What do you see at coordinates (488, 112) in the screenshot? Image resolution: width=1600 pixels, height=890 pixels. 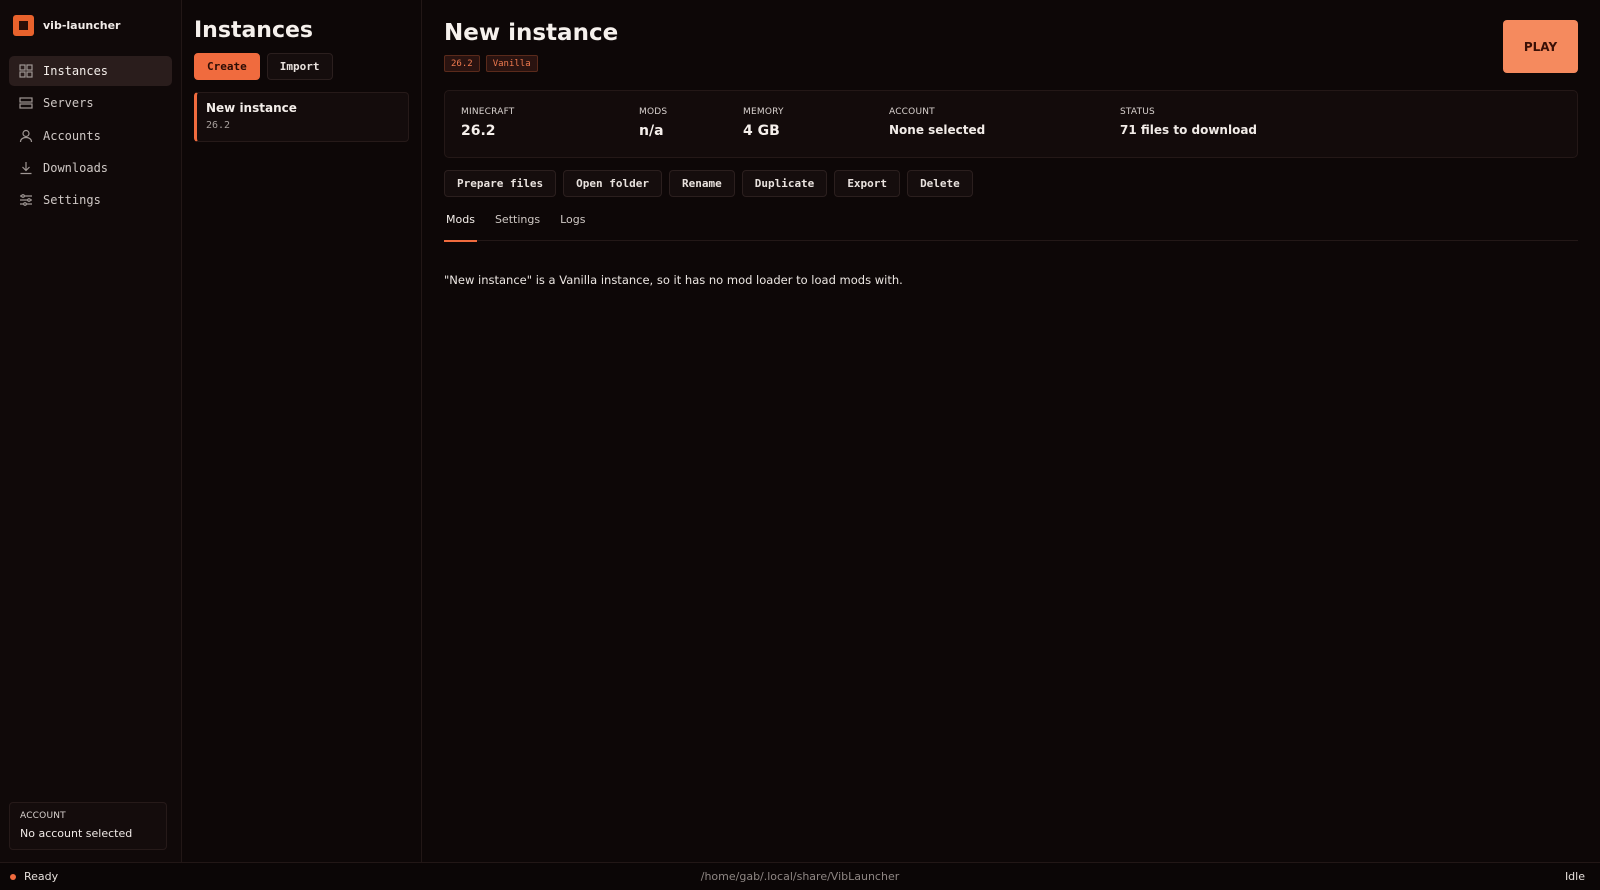 I see `stat-label: MINECRAFT` at bounding box center [488, 112].